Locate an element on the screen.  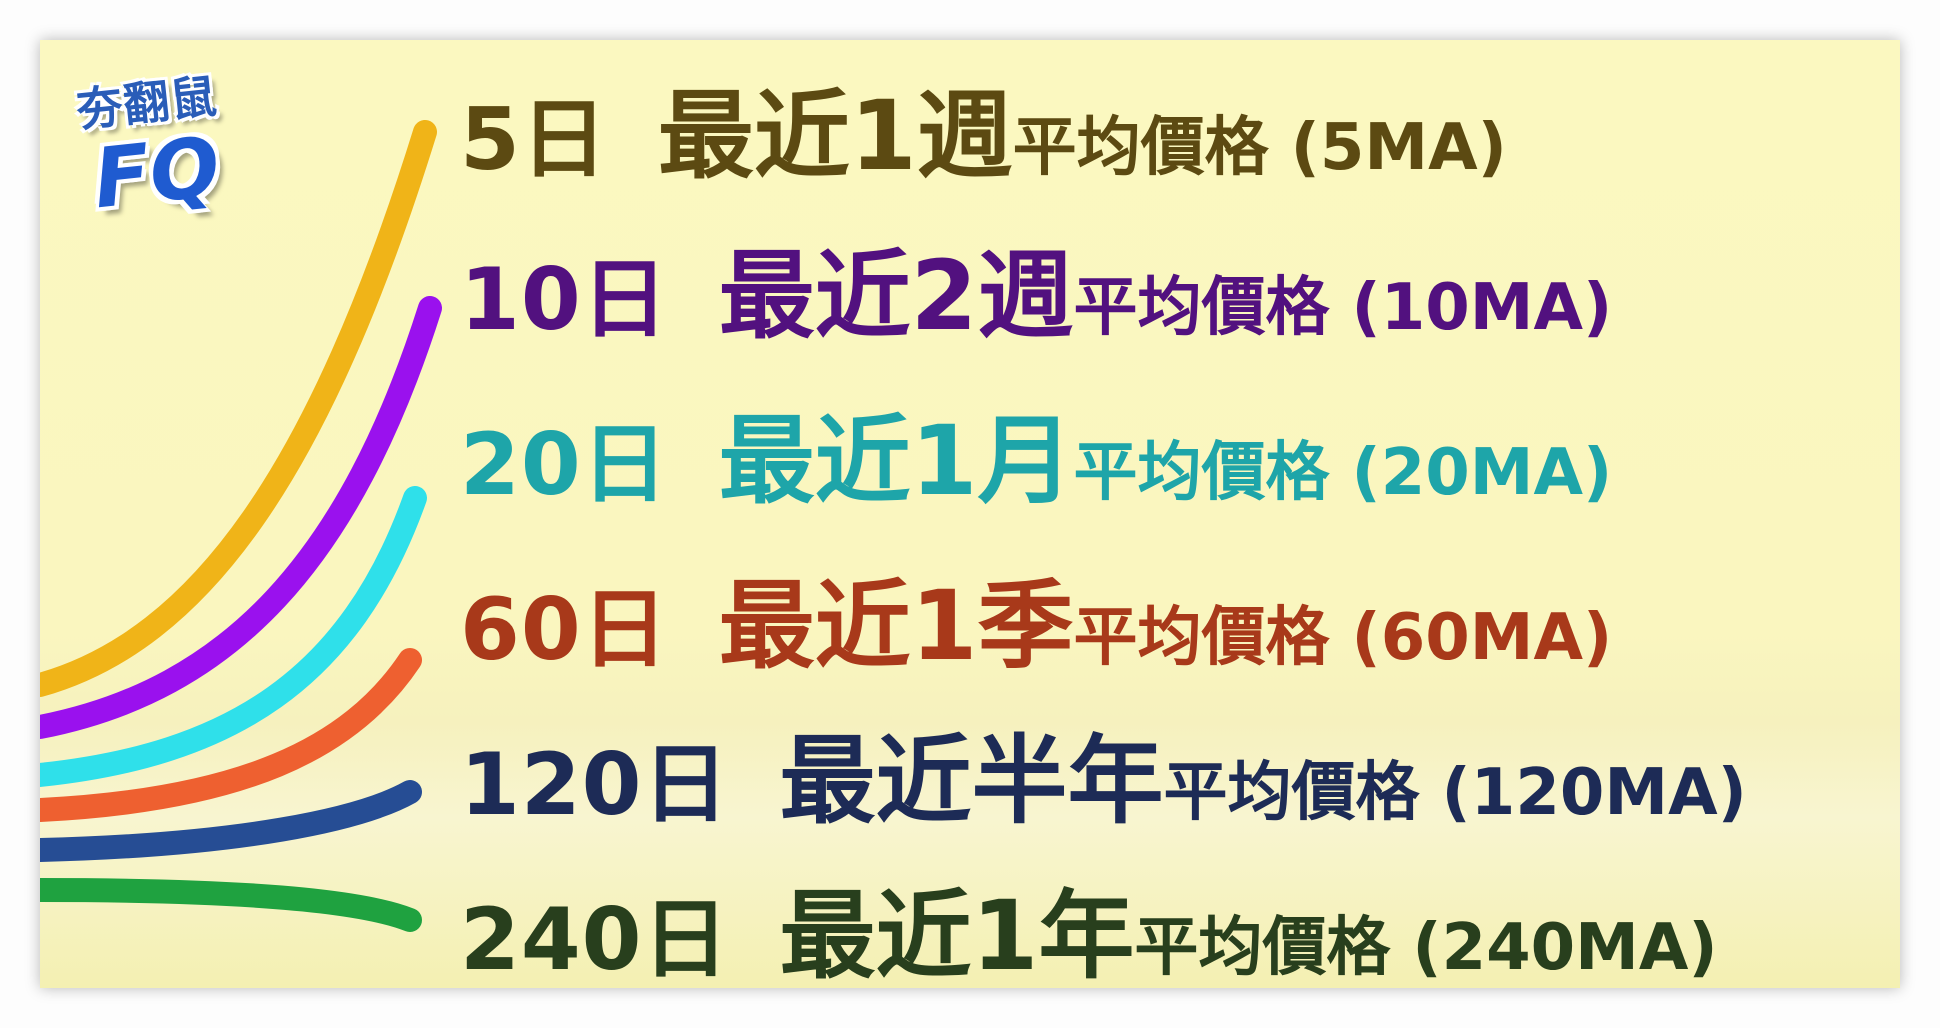
days-label: 60日 is located at coordinates (564, 630).